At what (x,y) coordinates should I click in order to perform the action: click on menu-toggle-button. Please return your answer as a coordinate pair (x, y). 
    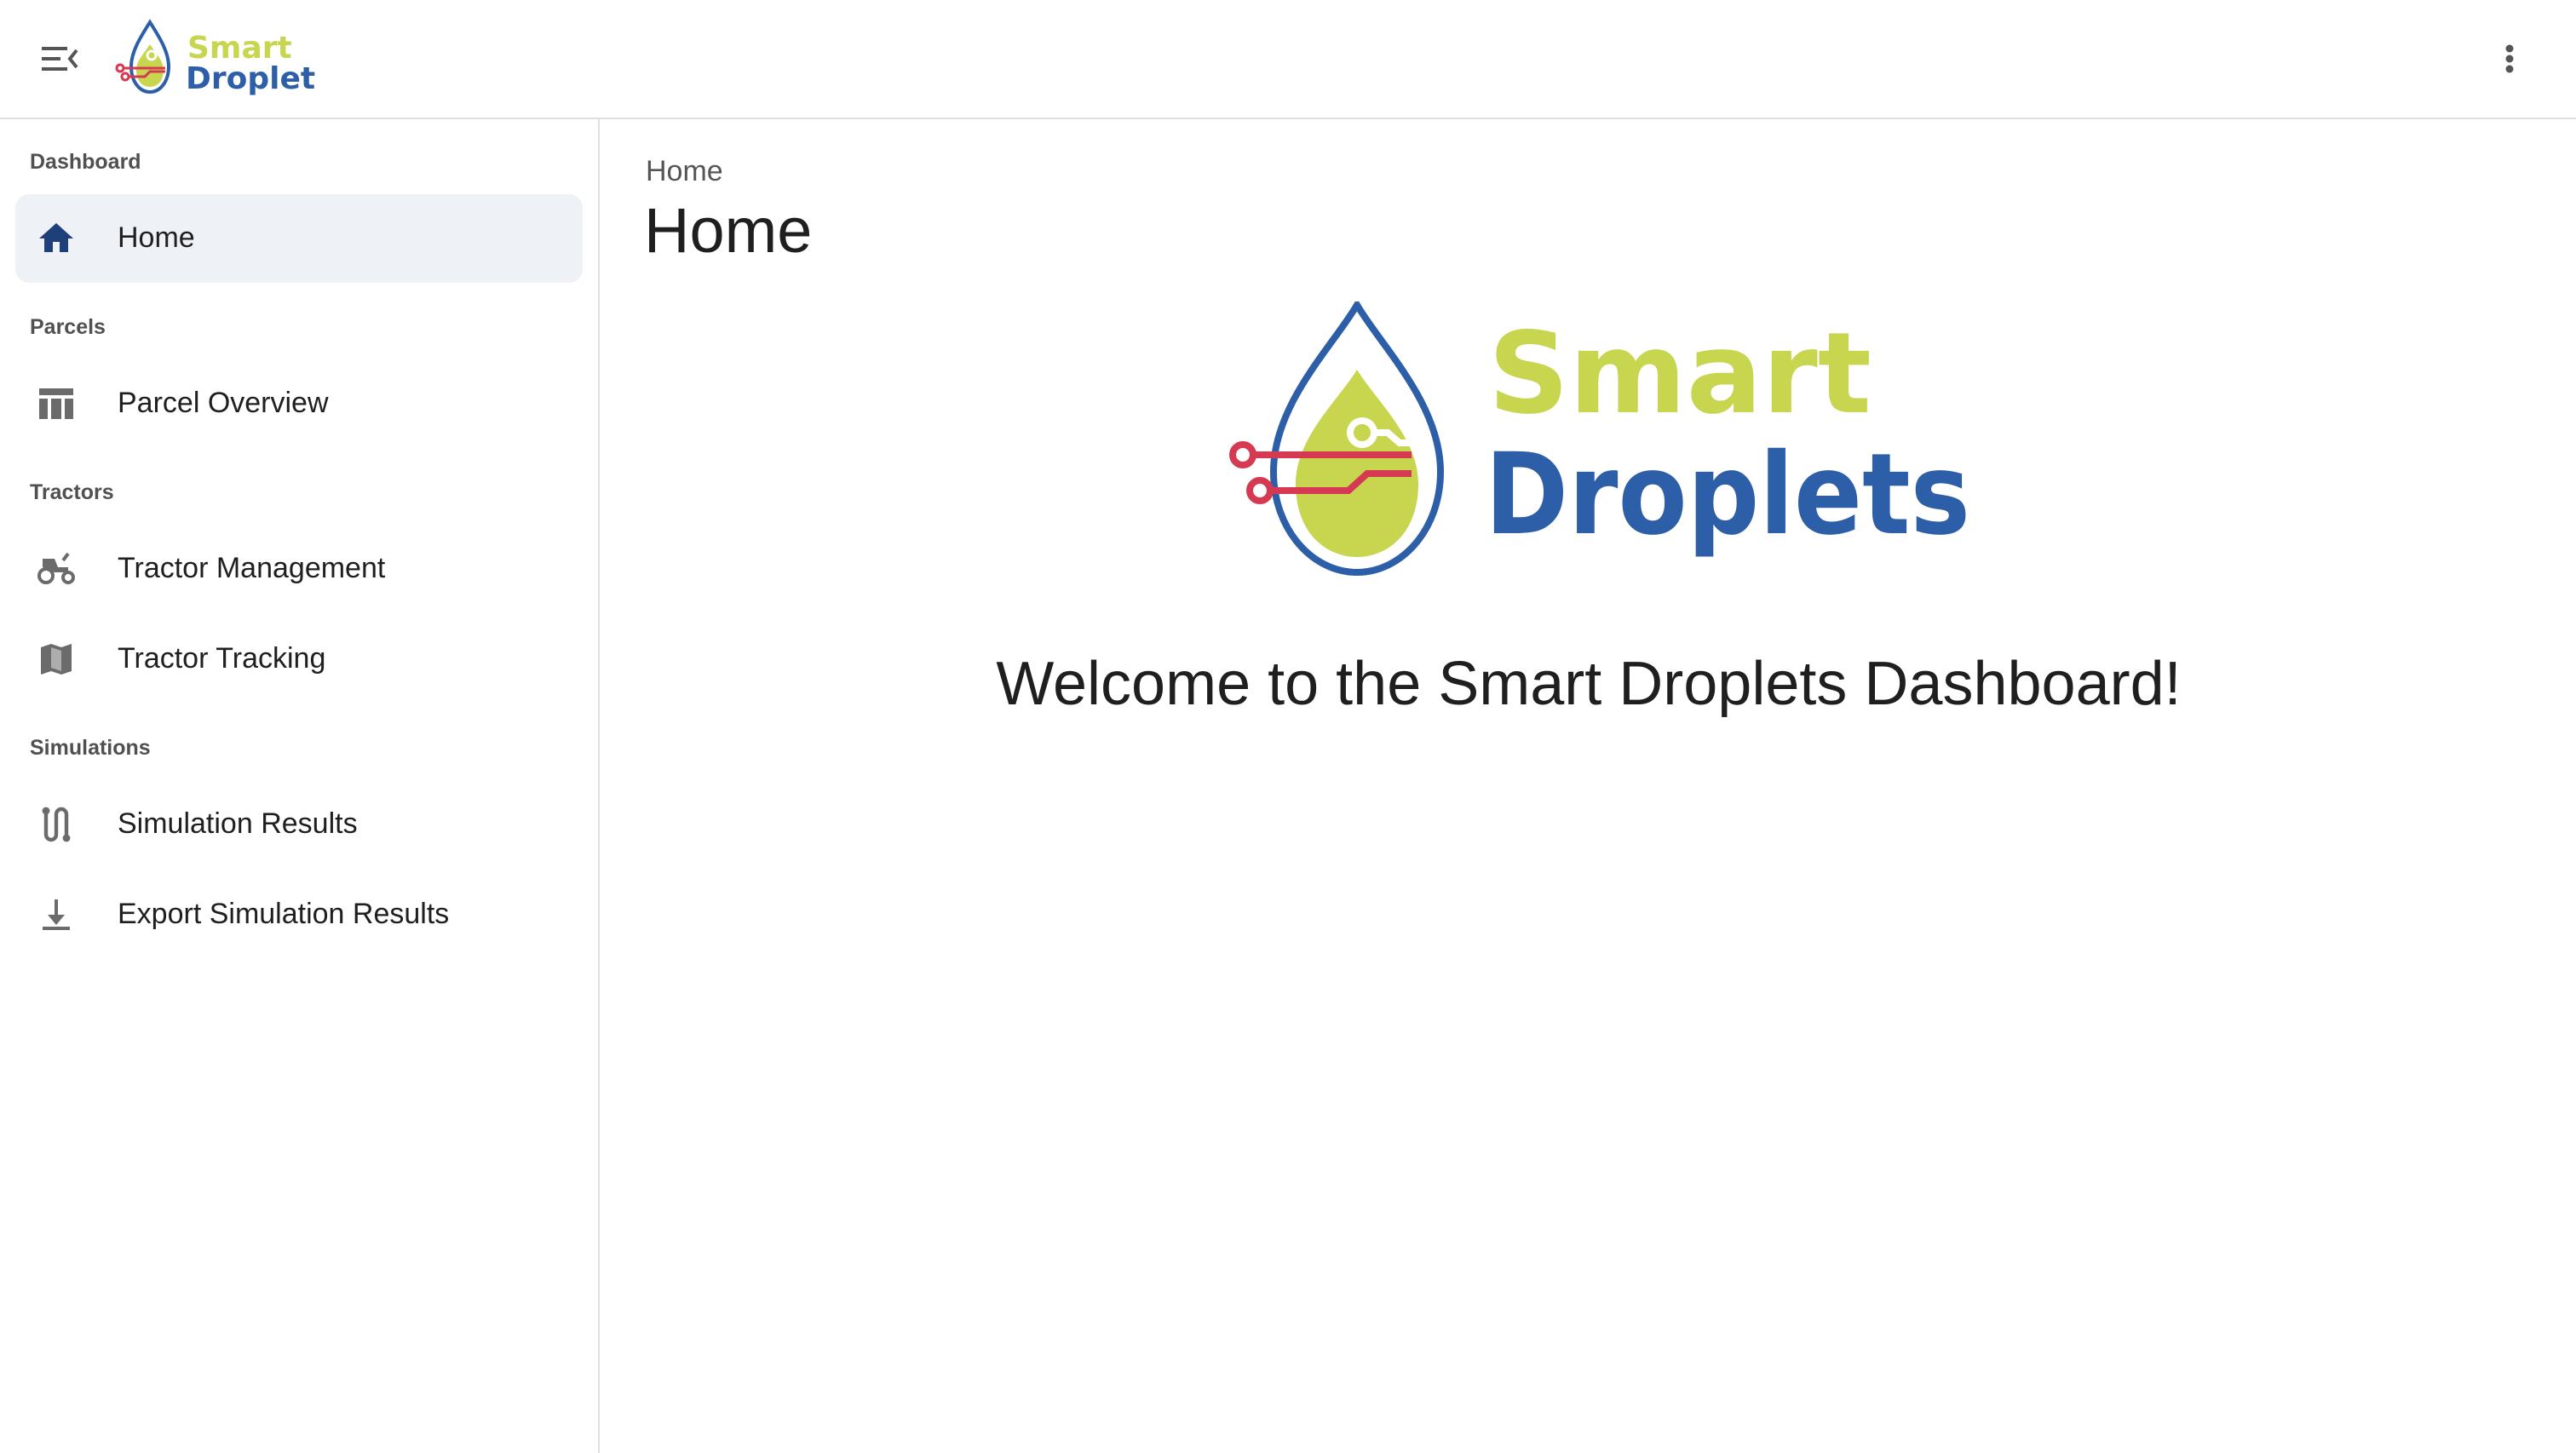
    Looking at the image, I should click on (59, 58).